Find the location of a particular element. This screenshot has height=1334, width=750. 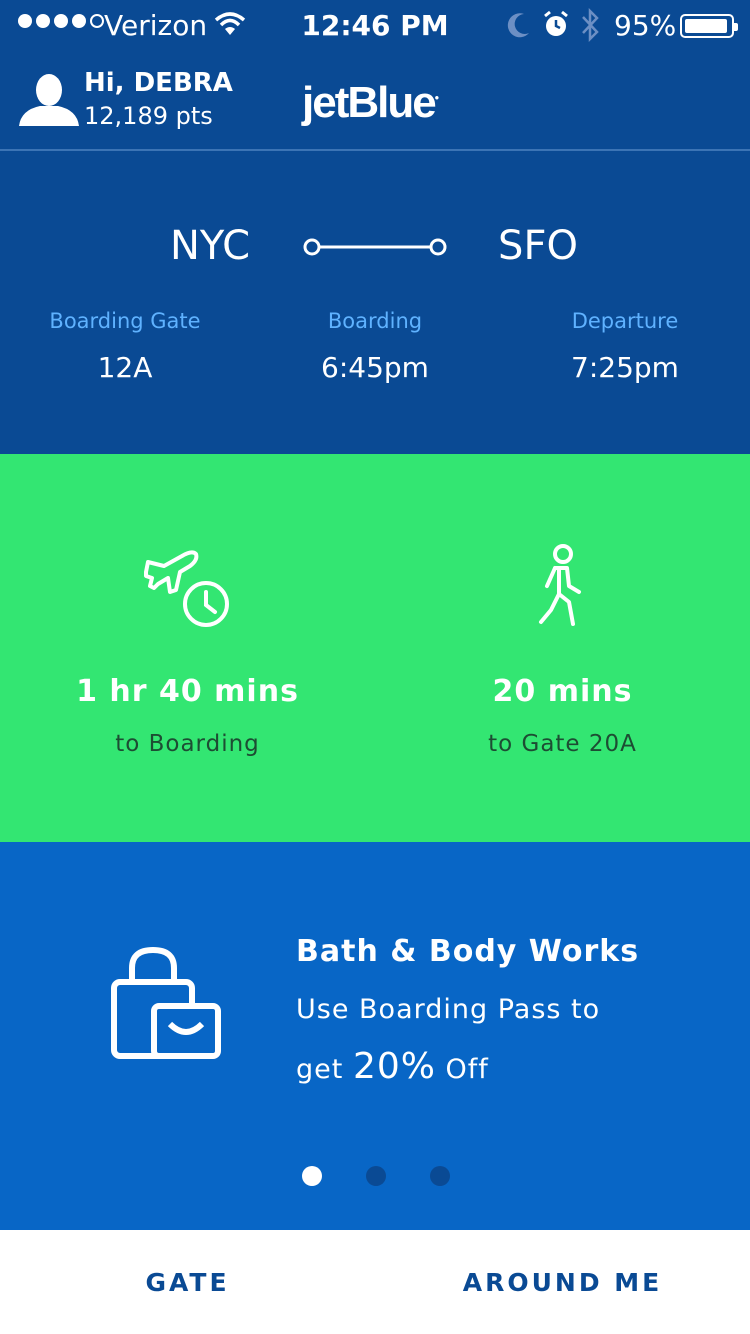

jetblue-logo: jetBlue• is located at coordinates (370, 102).